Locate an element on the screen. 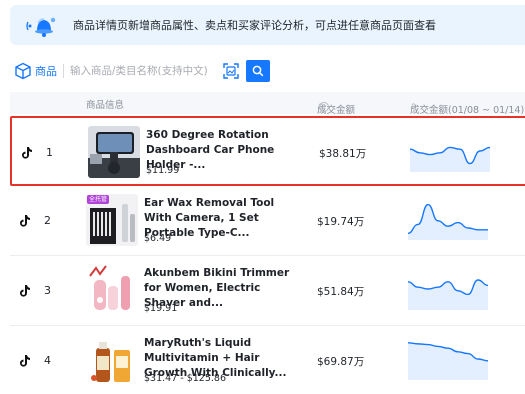  notice-banner: 商品详情页新增商品属性、卖点和买家评论分析，可点进任意商品页面查看 is located at coordinates (267, 25).